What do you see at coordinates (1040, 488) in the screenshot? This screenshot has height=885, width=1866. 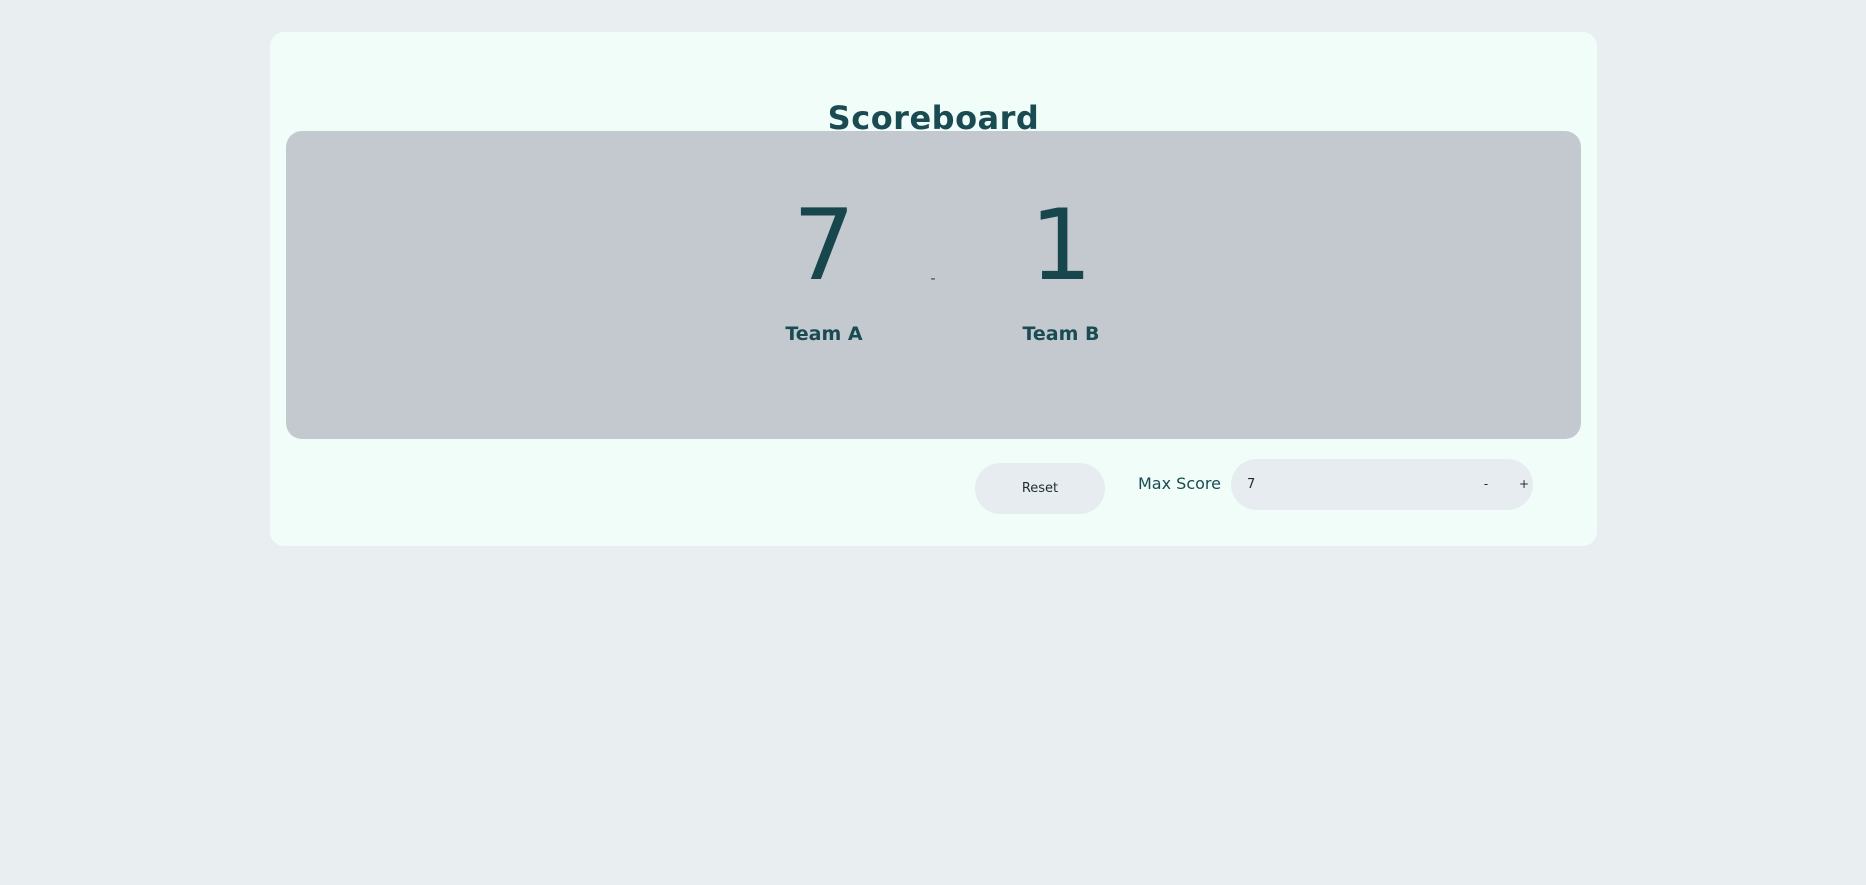 I see `reset-button: Reset` at bounding box center [1040, 488].